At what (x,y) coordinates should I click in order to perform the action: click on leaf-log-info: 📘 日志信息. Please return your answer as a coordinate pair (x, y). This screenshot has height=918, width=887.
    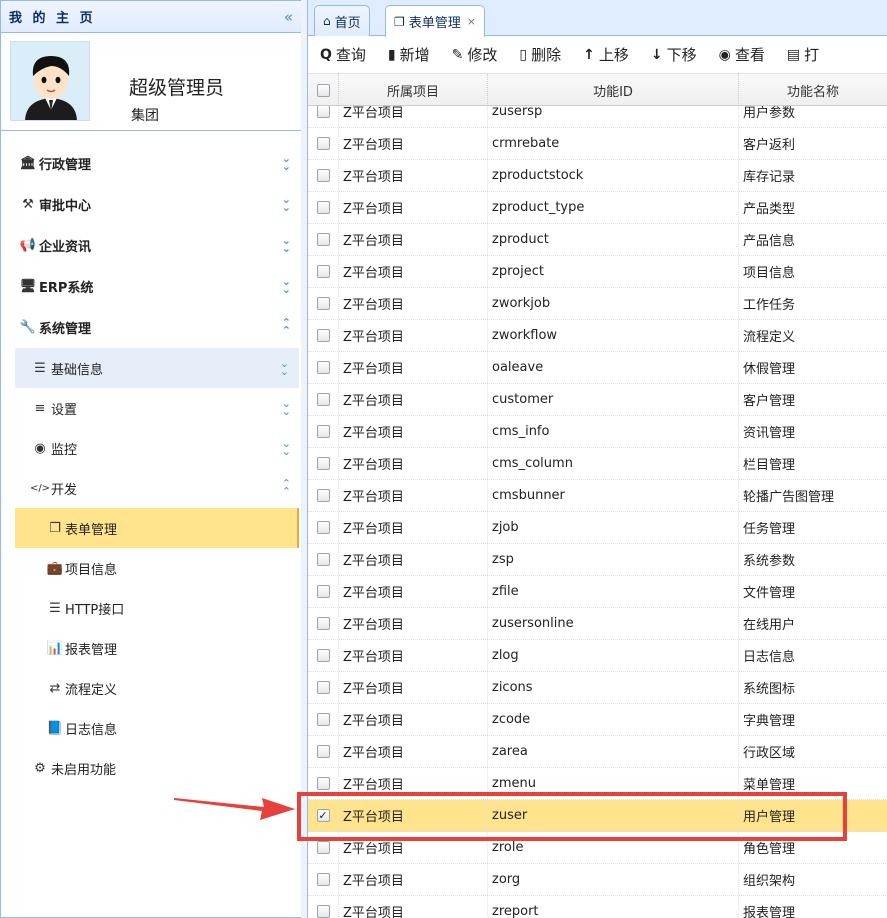
    Looking at the image, I should click on (151, 728).